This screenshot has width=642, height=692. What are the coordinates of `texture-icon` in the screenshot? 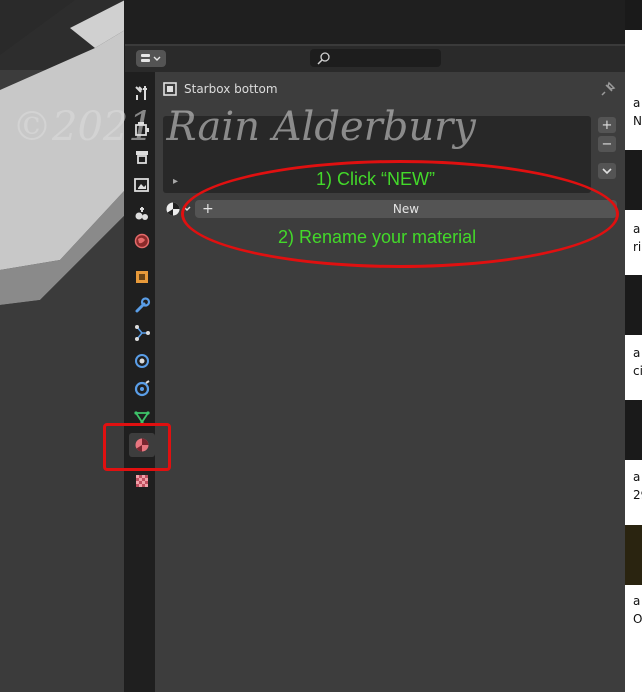 It's located at (142, 481).